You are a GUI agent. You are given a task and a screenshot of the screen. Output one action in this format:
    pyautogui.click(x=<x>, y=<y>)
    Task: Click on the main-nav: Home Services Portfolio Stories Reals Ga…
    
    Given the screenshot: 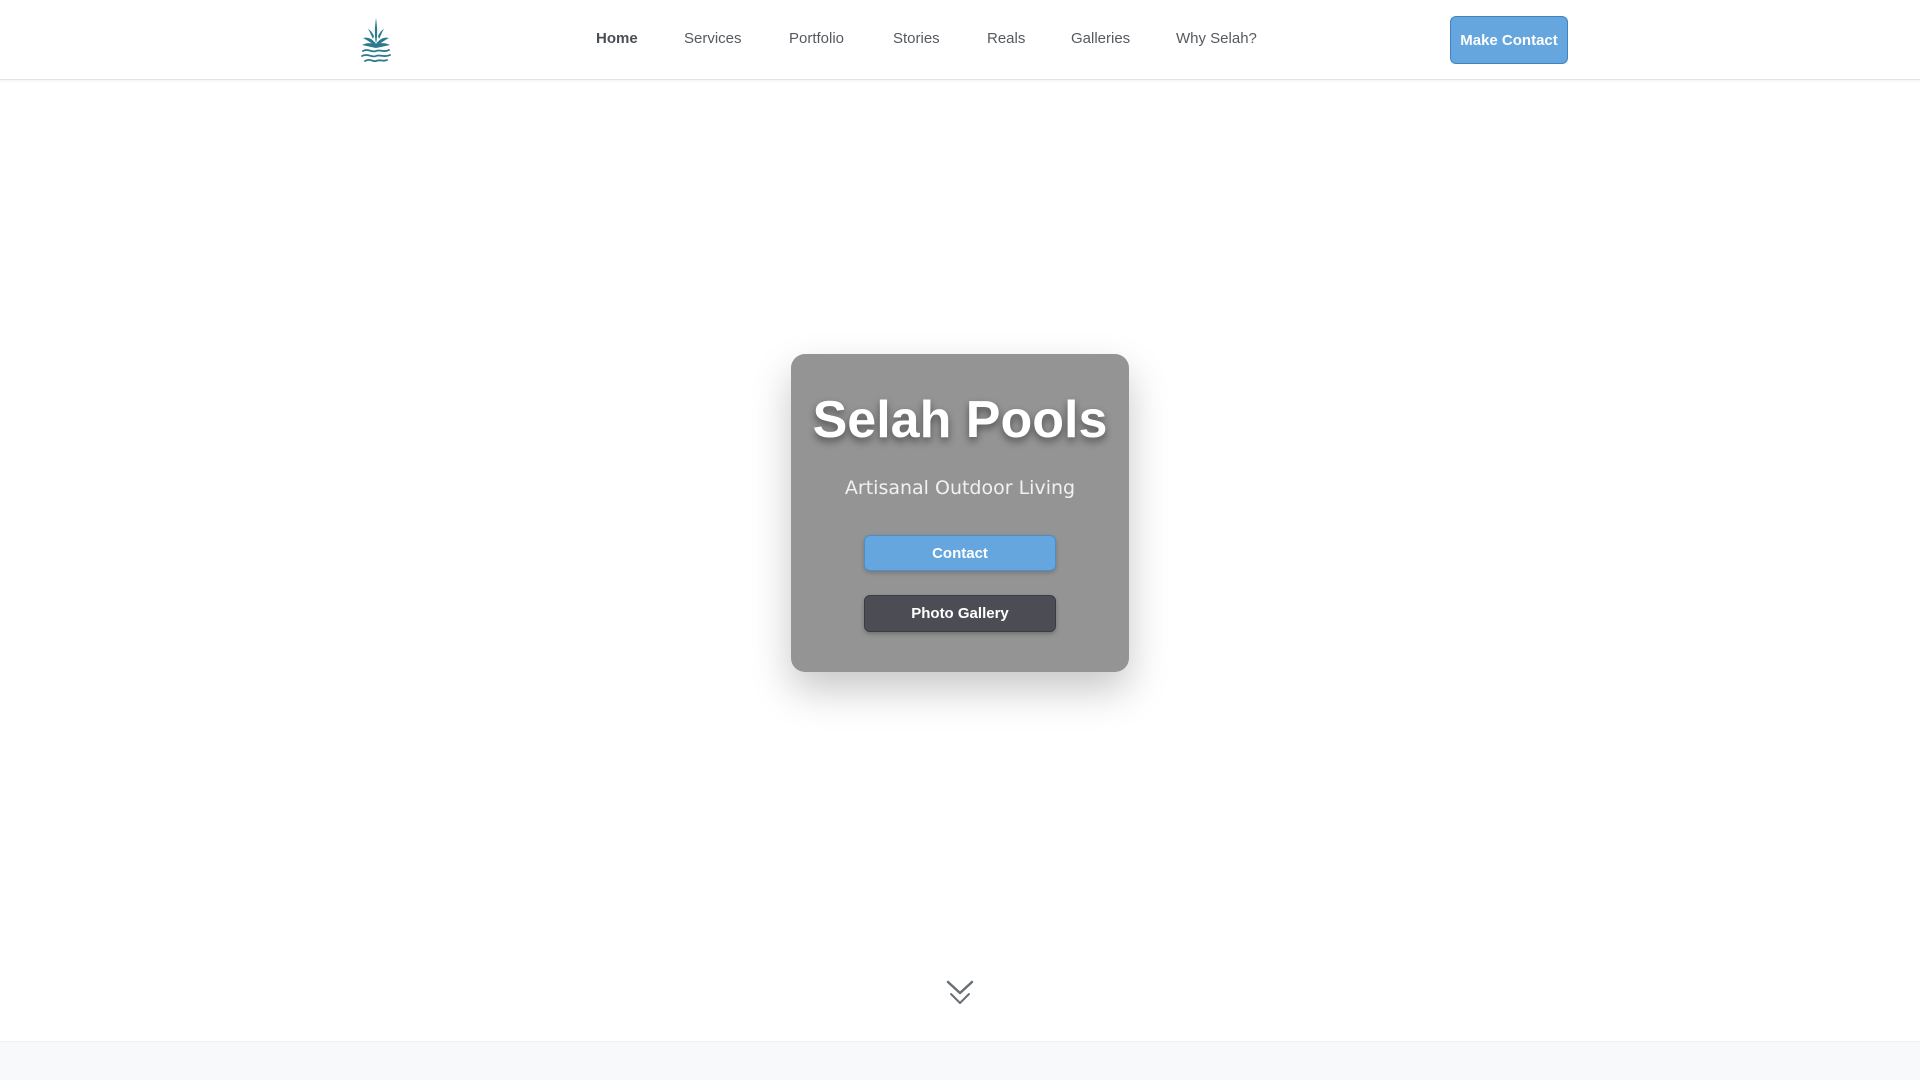 What is the action you would take?
    pyautogui.click(x=960, y=40)
    